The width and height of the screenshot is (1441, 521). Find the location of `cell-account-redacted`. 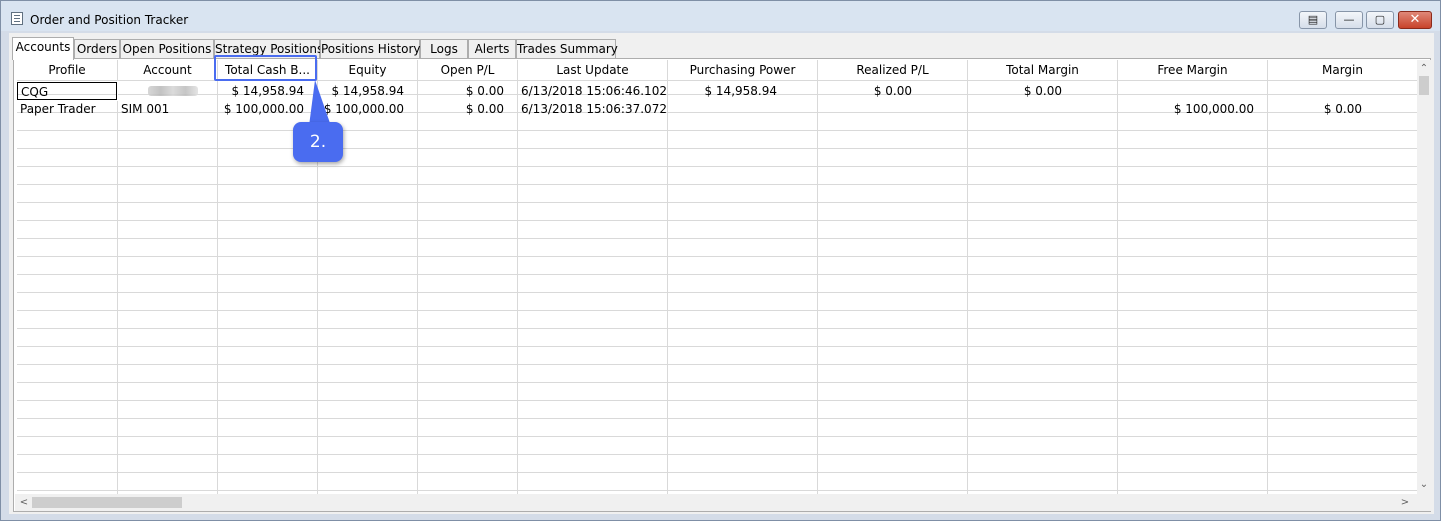

cell-account-redacted is located at coordinates (167, 91).